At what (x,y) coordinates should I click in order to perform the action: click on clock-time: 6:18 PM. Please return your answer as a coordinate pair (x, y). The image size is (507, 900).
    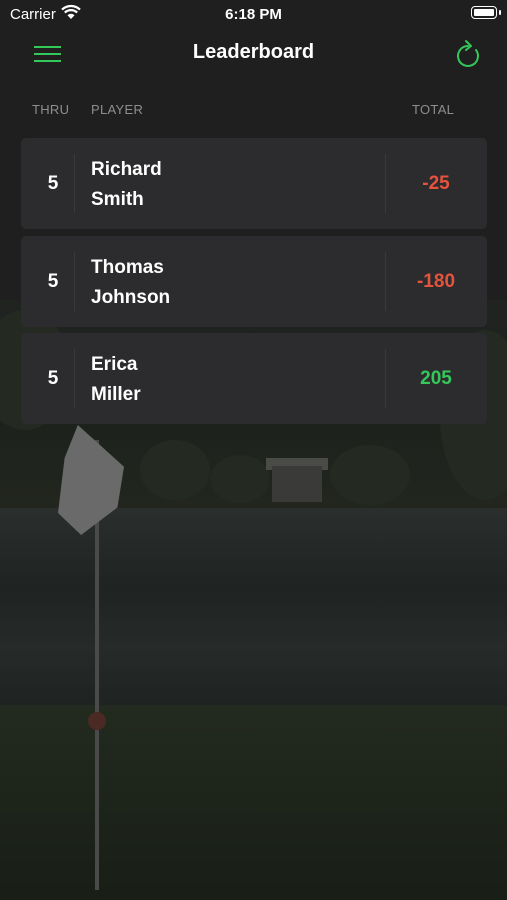
    Looking at the image, I should click on (253, 14).